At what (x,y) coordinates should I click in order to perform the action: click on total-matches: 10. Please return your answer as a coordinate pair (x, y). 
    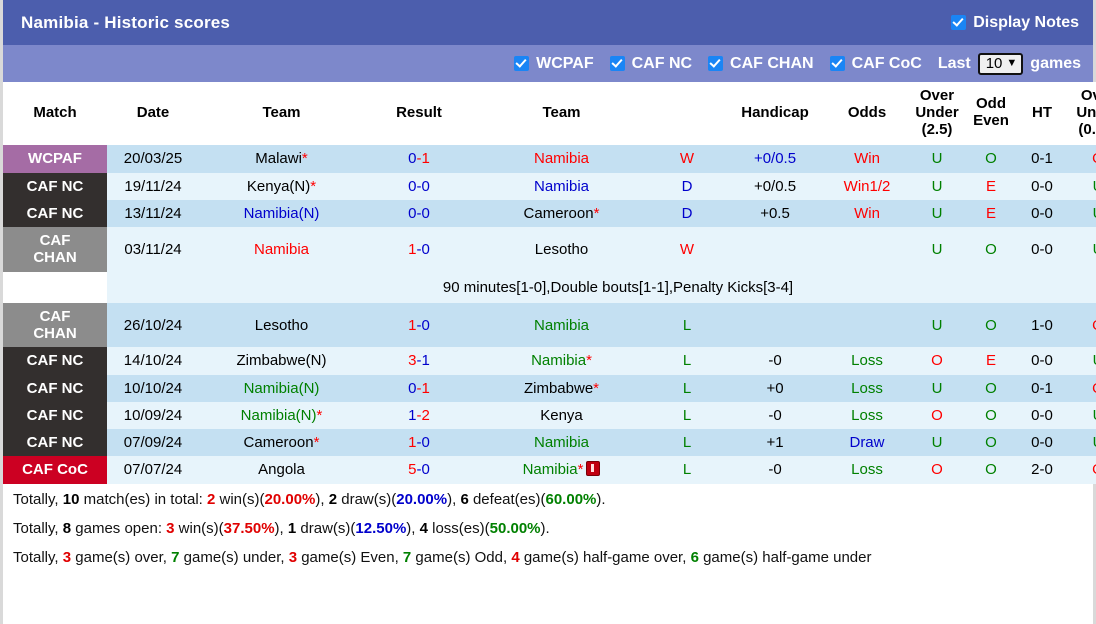
    Looking at the image, I should click on (71, 499).